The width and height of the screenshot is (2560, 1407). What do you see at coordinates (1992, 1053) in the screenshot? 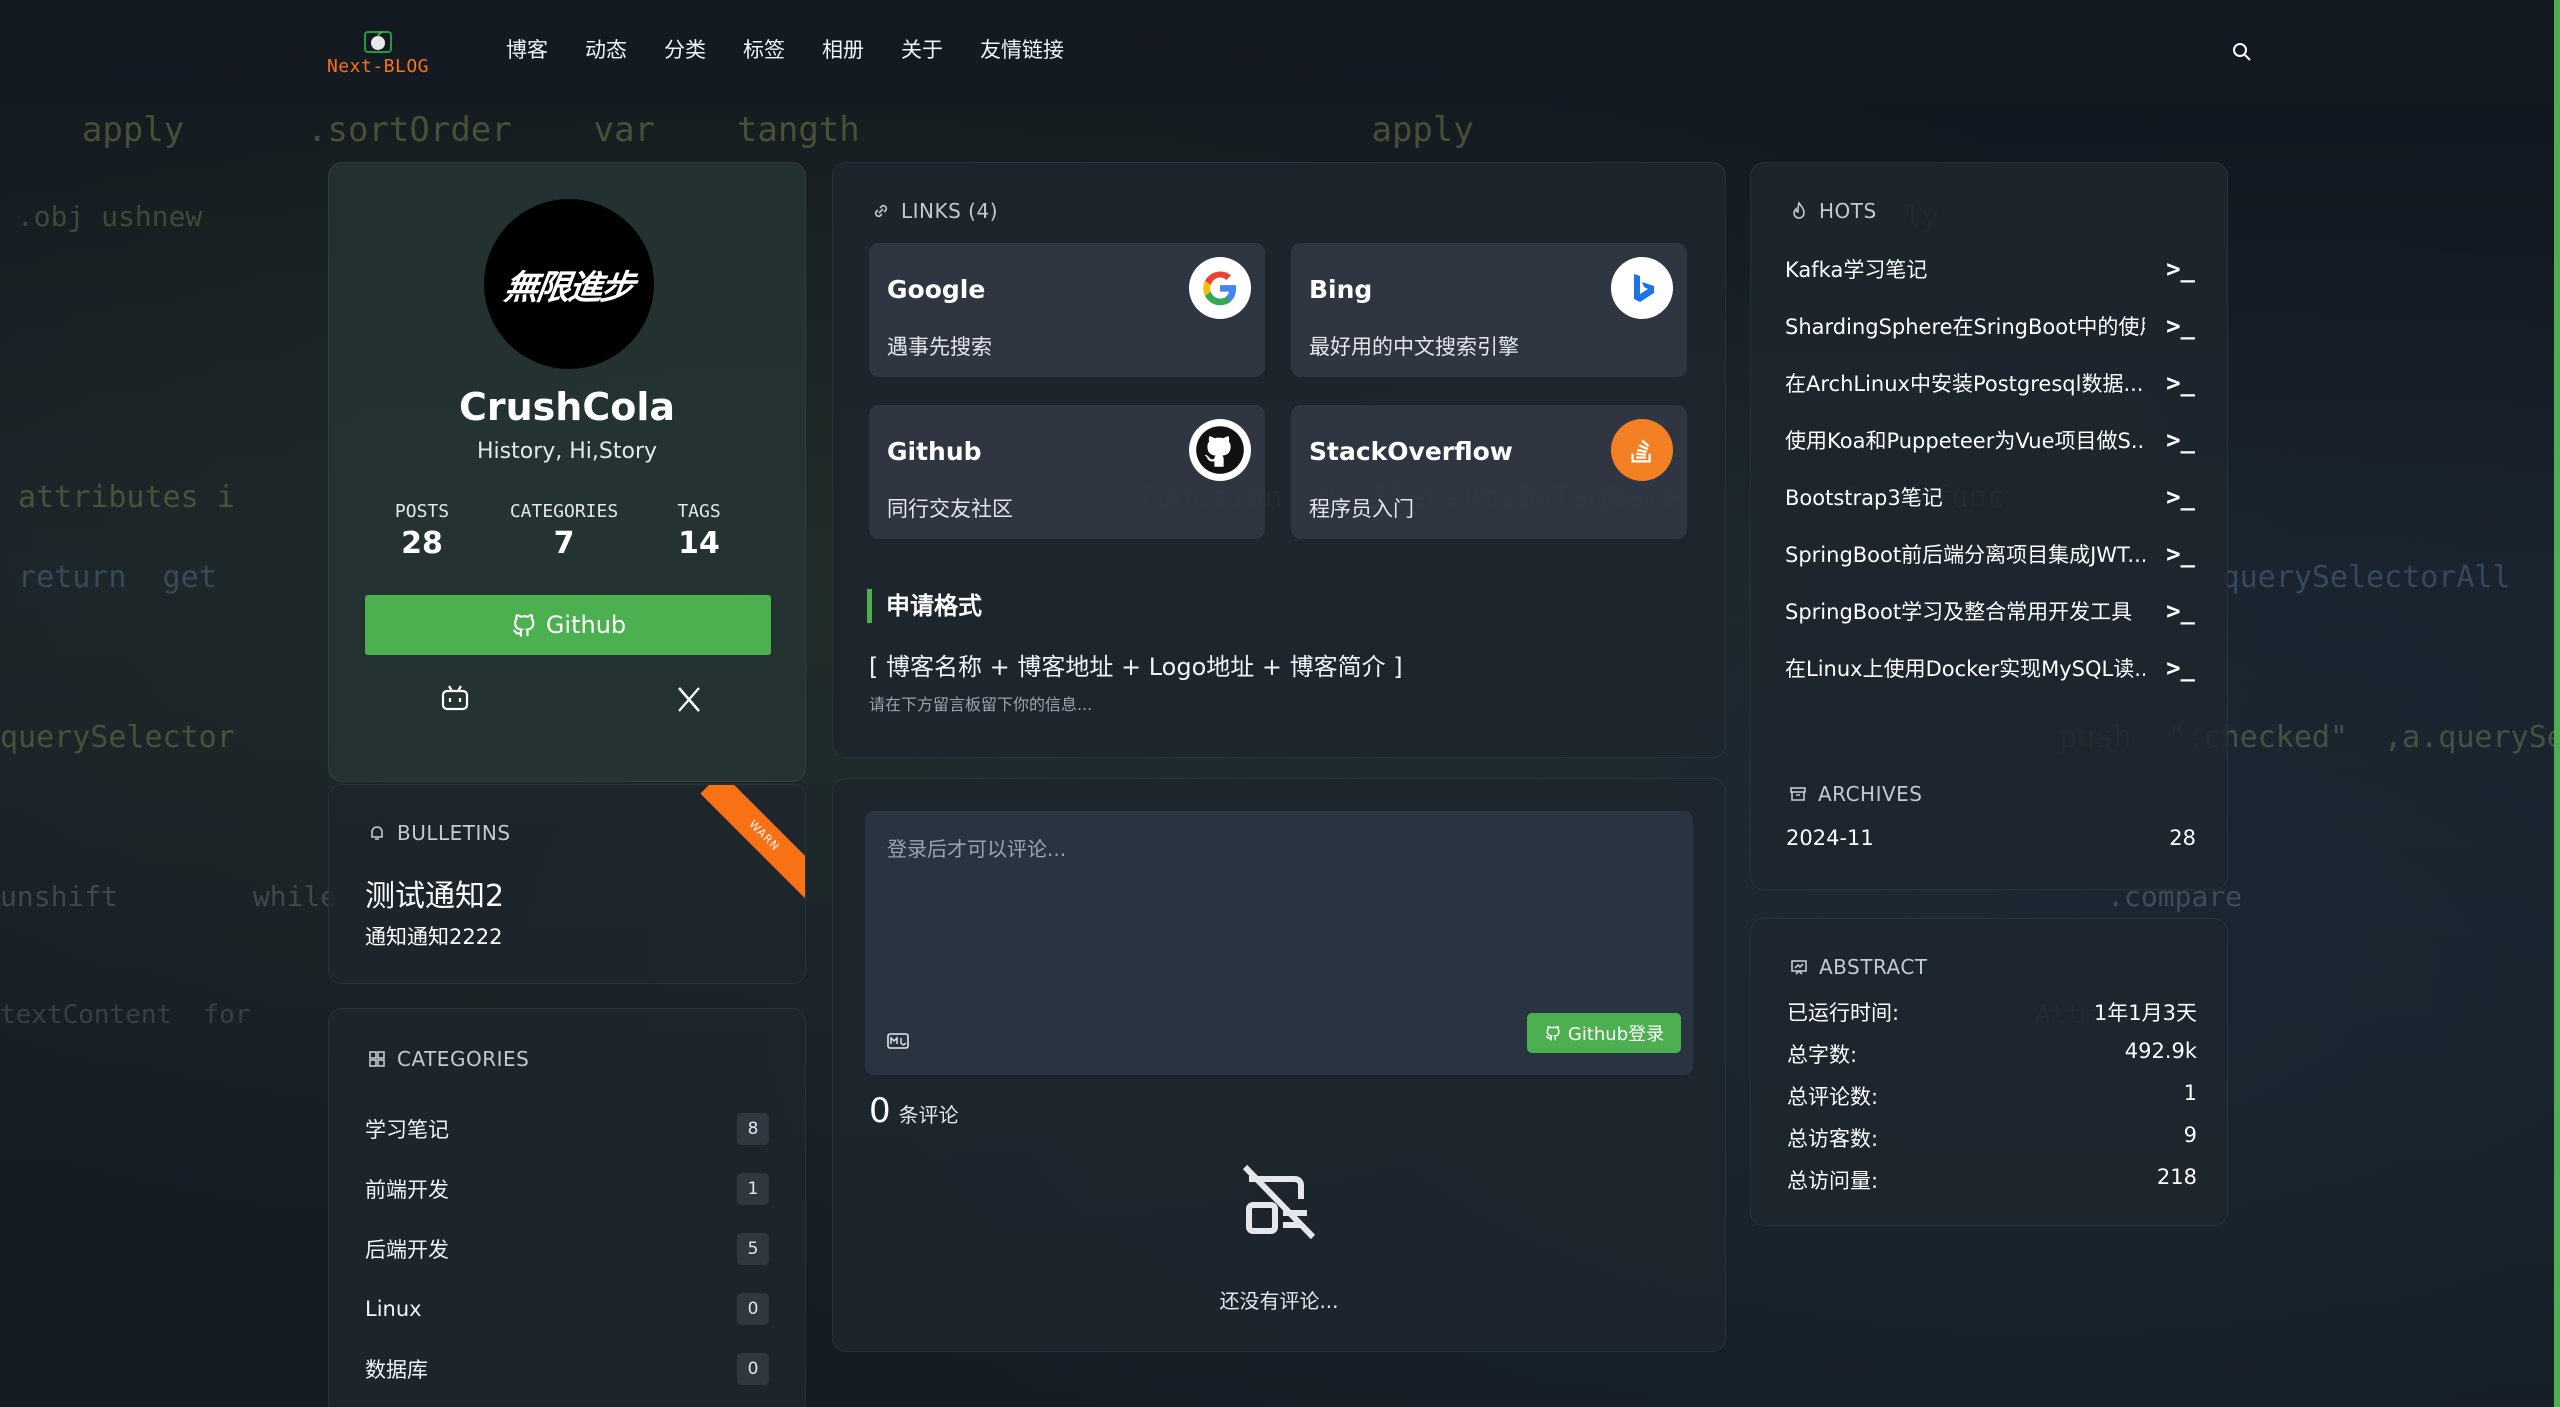
I see `abstract-row-words: 总字数: 492.9k` at bounding box center [1992, 1053].